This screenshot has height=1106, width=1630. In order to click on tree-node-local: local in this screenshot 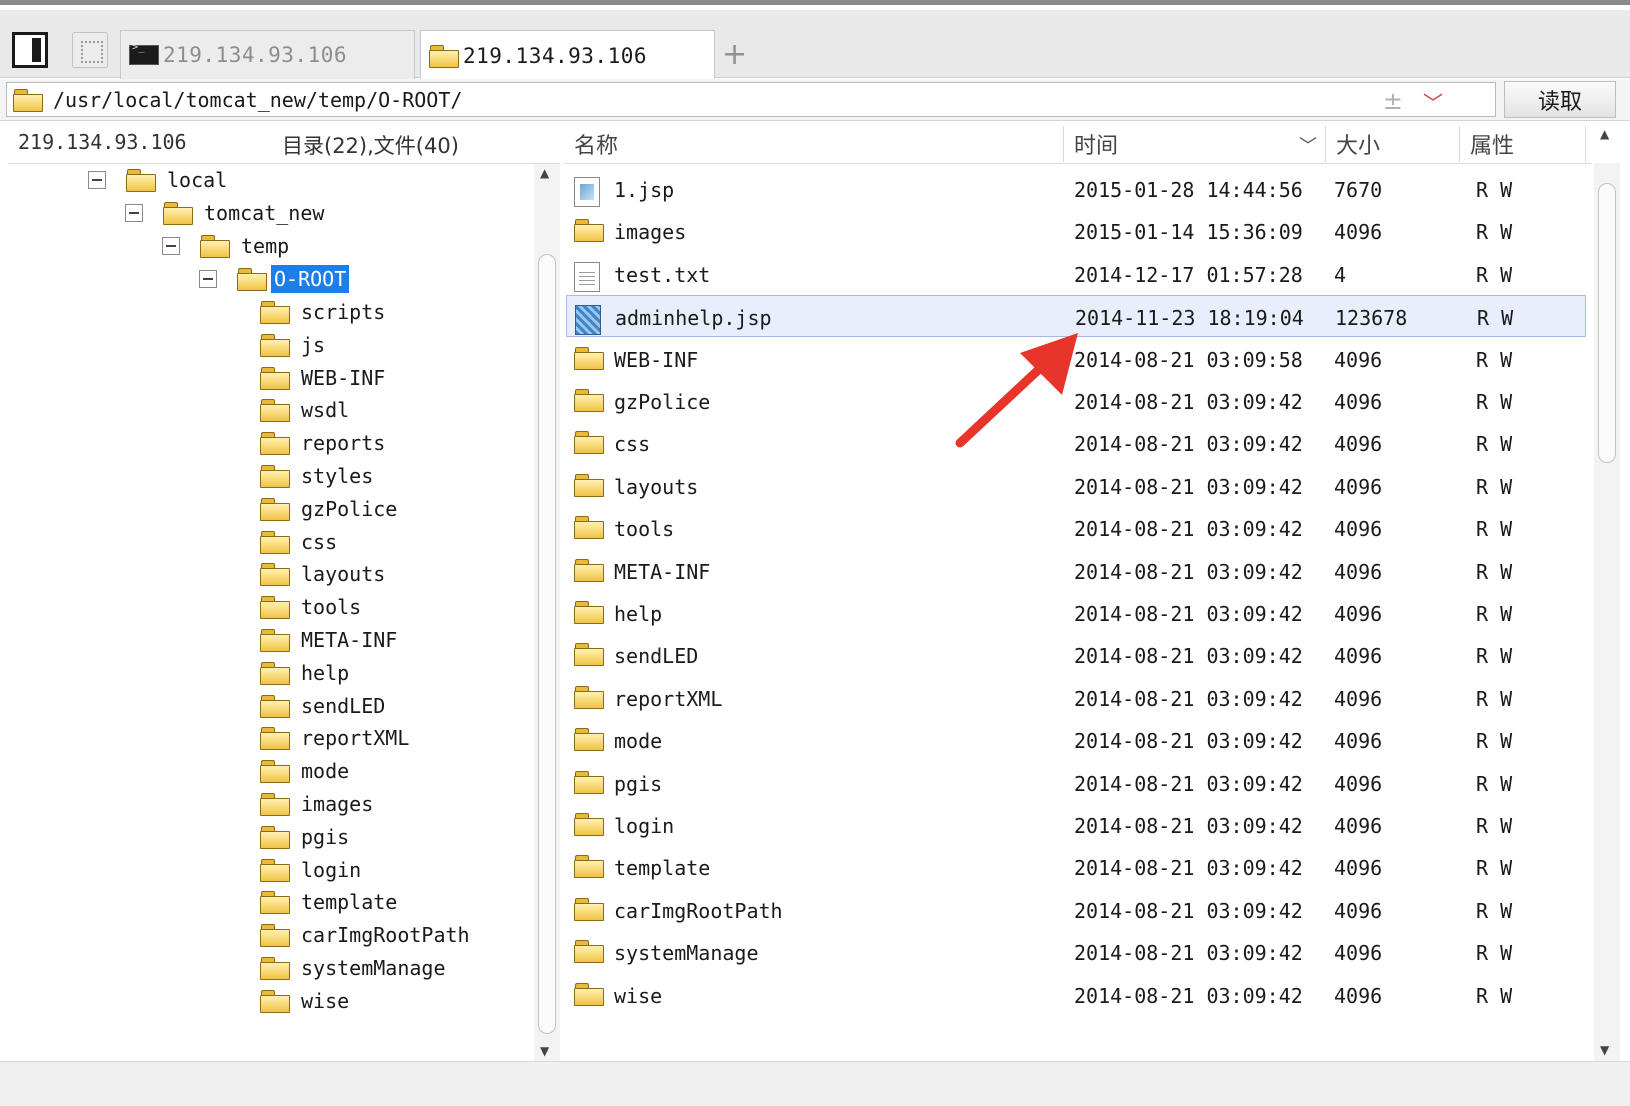, I will do `click(159, 180)`.